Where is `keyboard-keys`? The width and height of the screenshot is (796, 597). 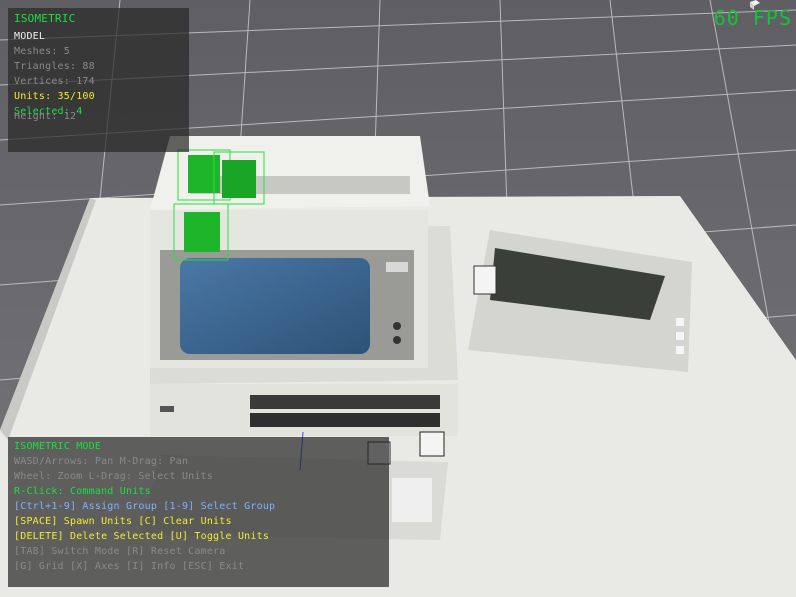 keyboard-keys is located at coordinates (412, 500).